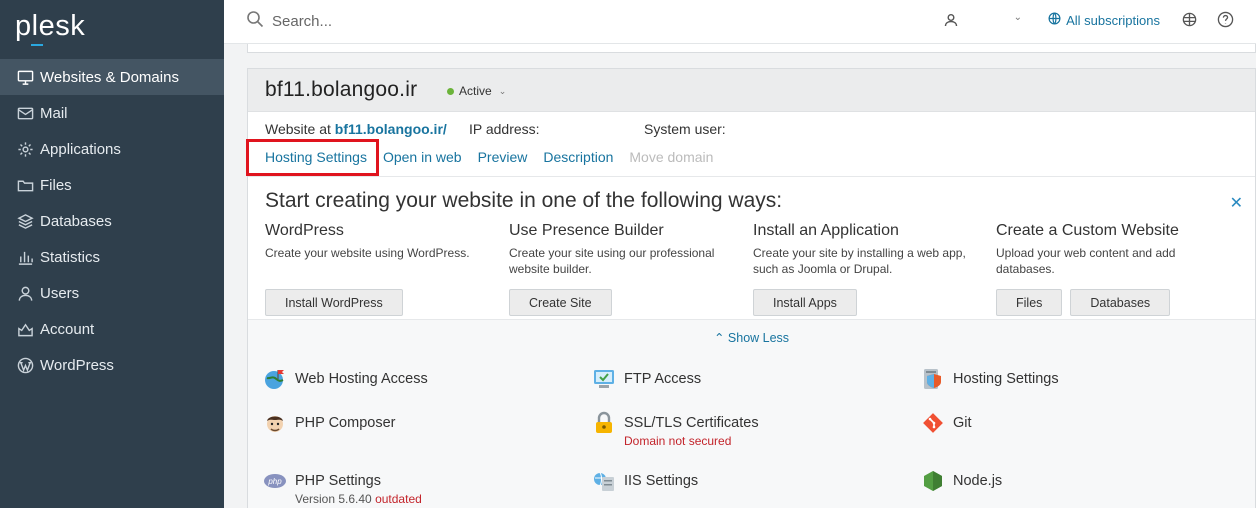 Image resolution: width=1256 pixels, height=508 pixels. What do you see at coordinates (112, 329) in the screenshot?
I see `sidebar-item-account: Account` at bounding box center [112, 329].